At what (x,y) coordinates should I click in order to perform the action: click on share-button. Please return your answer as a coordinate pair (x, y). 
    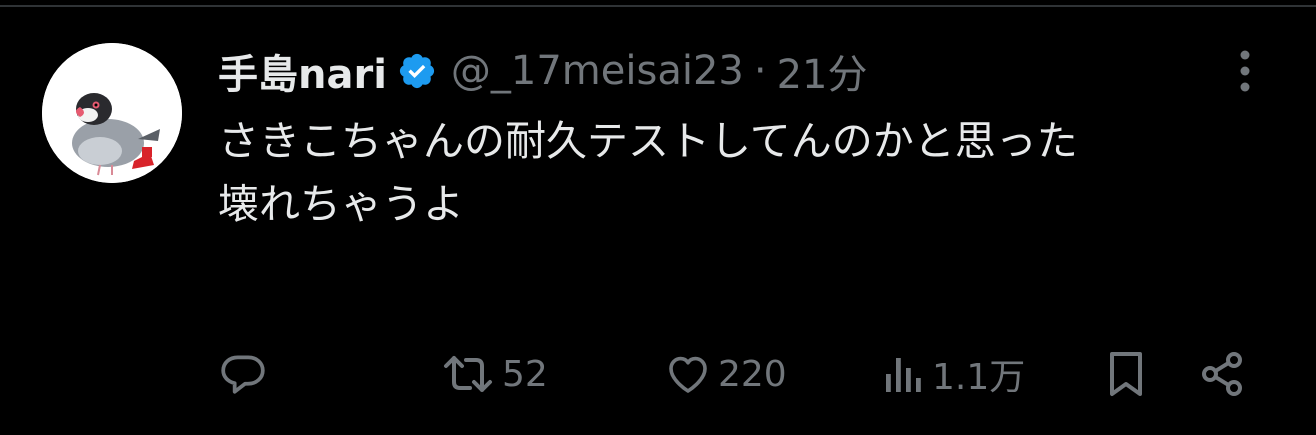
    Looking at the image, I should click on (1222, 374).